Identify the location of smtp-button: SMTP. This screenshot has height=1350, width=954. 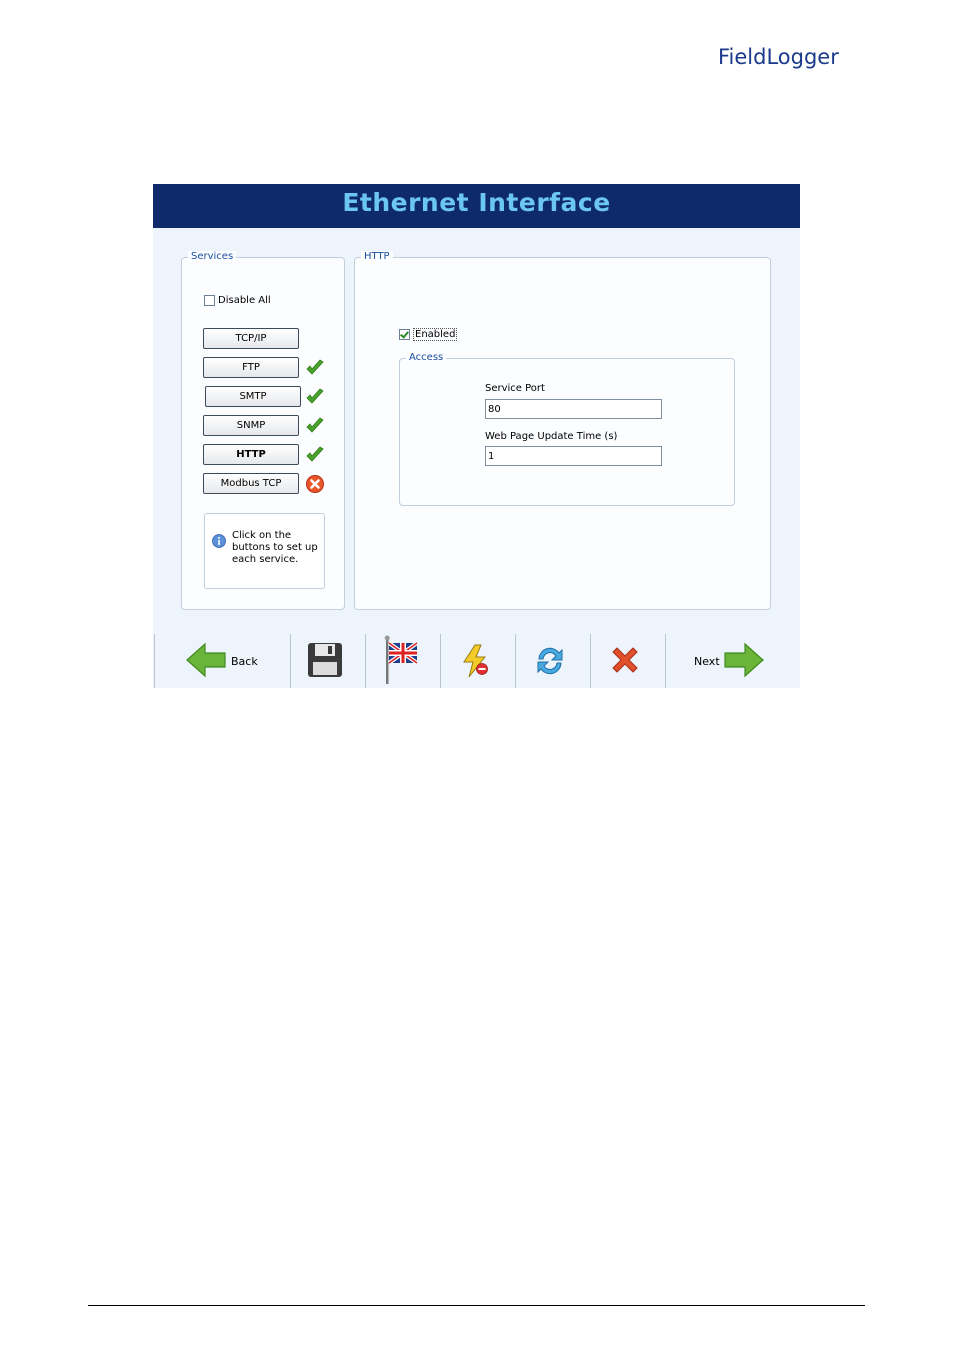
(253, 396).